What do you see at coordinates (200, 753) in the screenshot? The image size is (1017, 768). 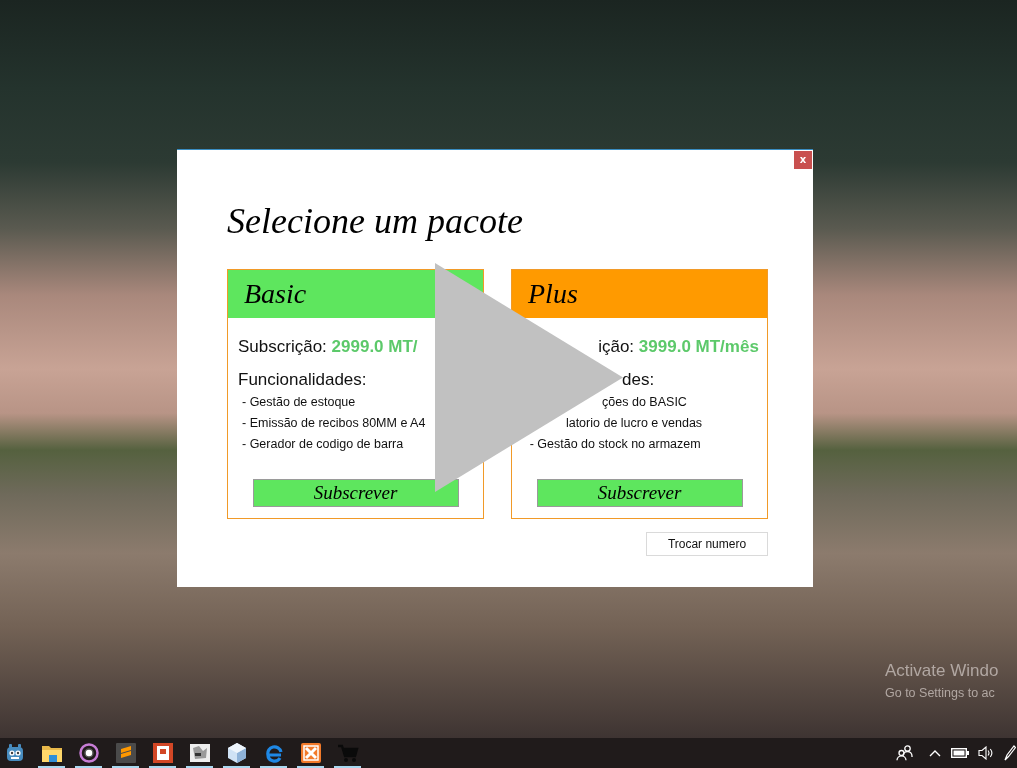 I see `image-icon` at bounding box center [200, 753].